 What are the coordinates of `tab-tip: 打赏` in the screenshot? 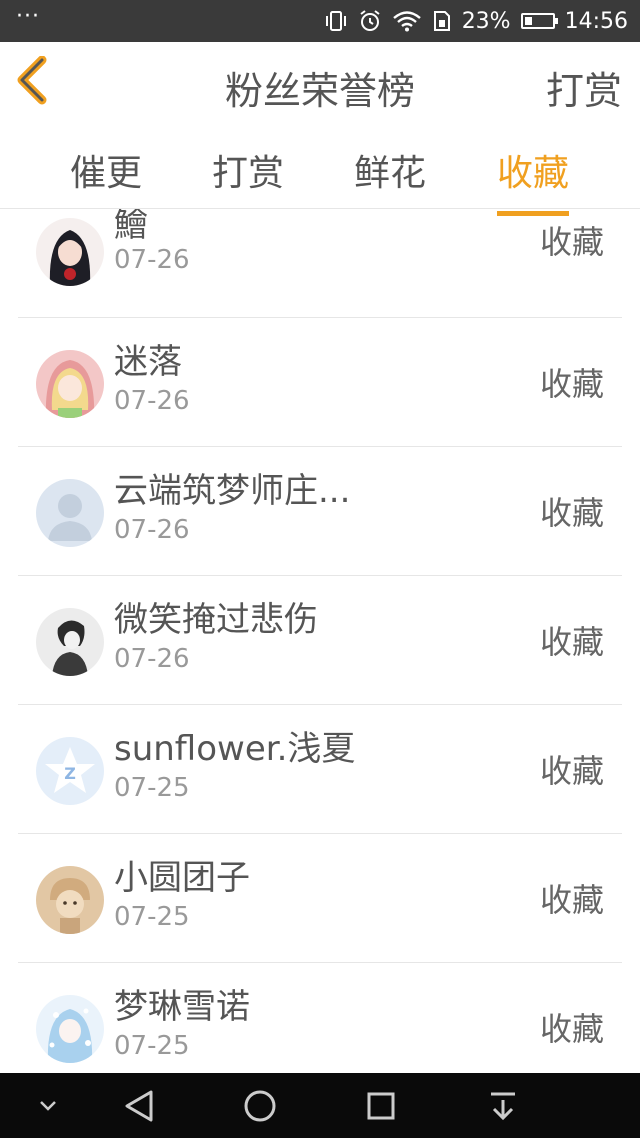 It's located at (248, 170).